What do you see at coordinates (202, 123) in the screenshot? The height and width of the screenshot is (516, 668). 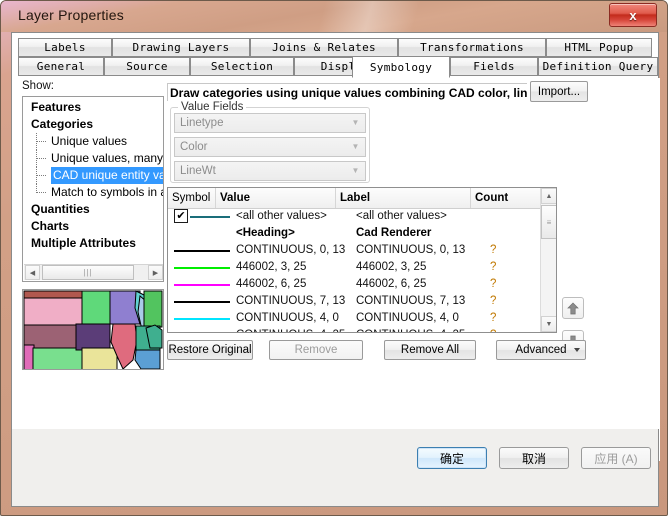 I see `value-field-1-text: Linetype` at bounding box center [202, 123].